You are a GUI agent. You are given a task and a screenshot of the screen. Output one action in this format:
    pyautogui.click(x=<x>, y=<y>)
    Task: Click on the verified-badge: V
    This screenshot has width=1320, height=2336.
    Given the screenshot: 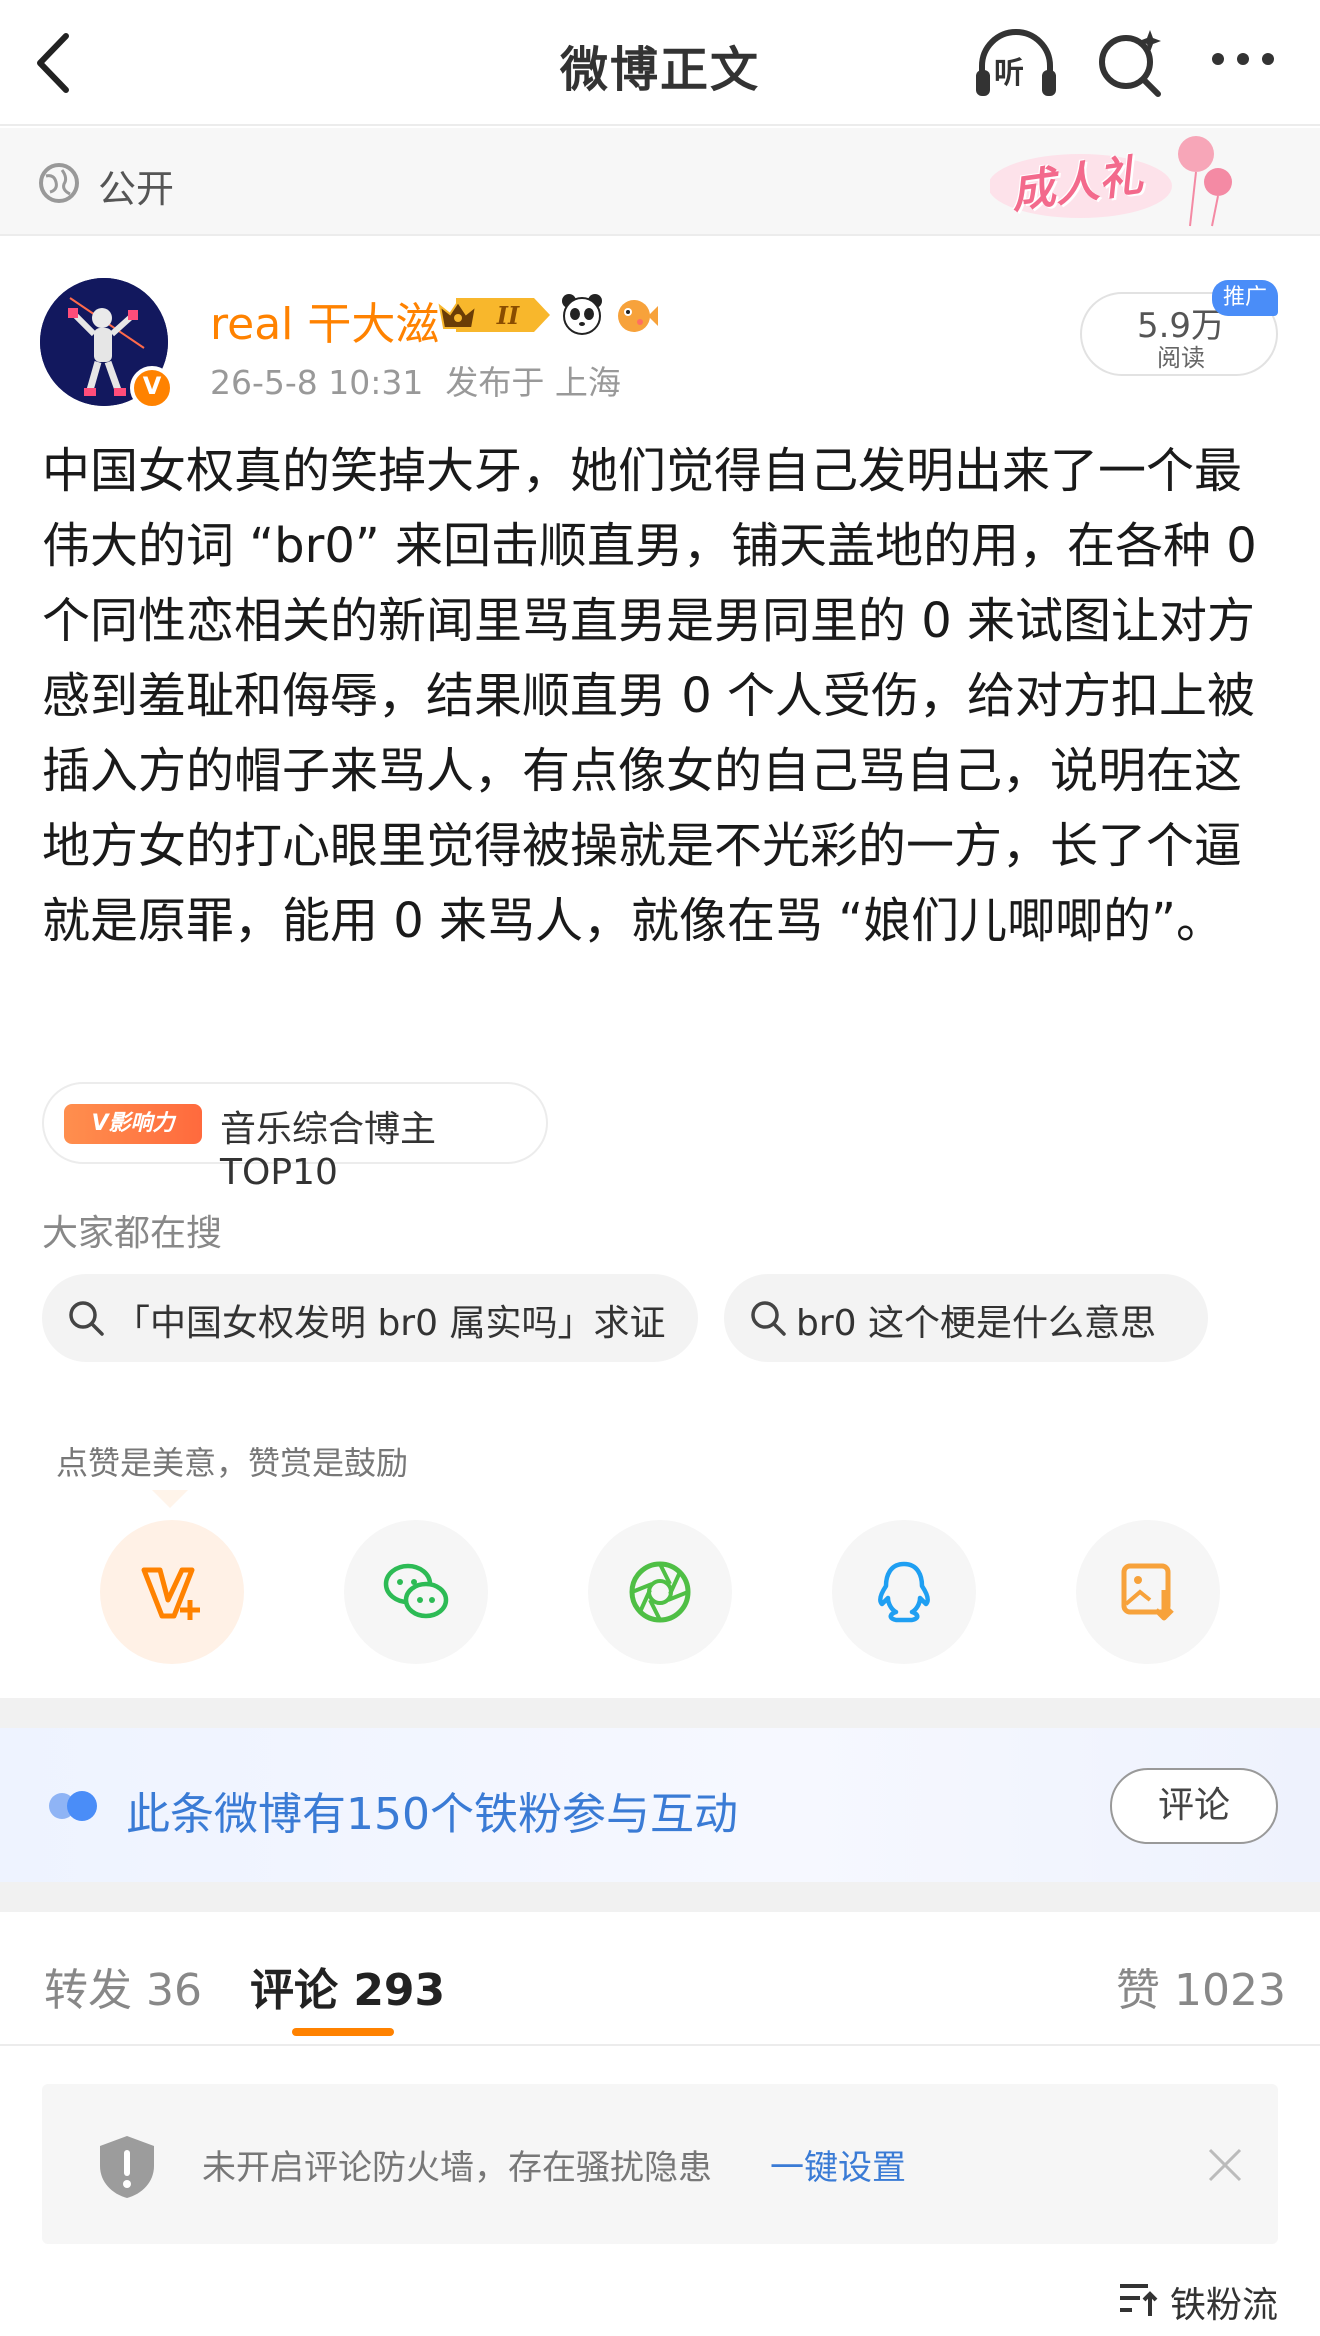 What is the action you would take?
    pyautogui.click(x=152, y=388)
    